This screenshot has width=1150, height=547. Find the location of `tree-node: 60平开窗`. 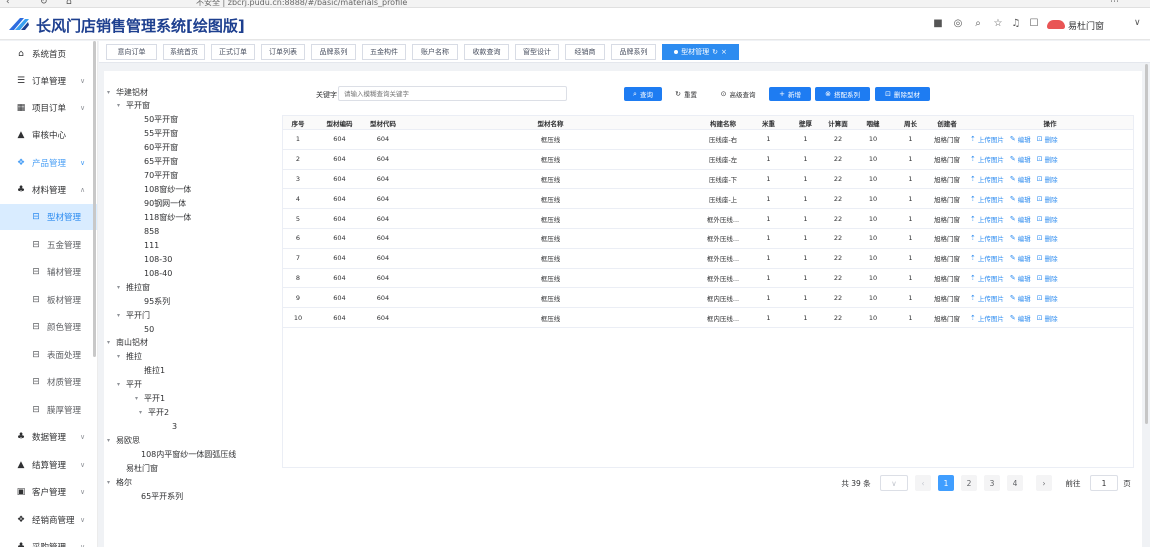

tree-node: 60平开窗 is located at coordinates (161, 147).